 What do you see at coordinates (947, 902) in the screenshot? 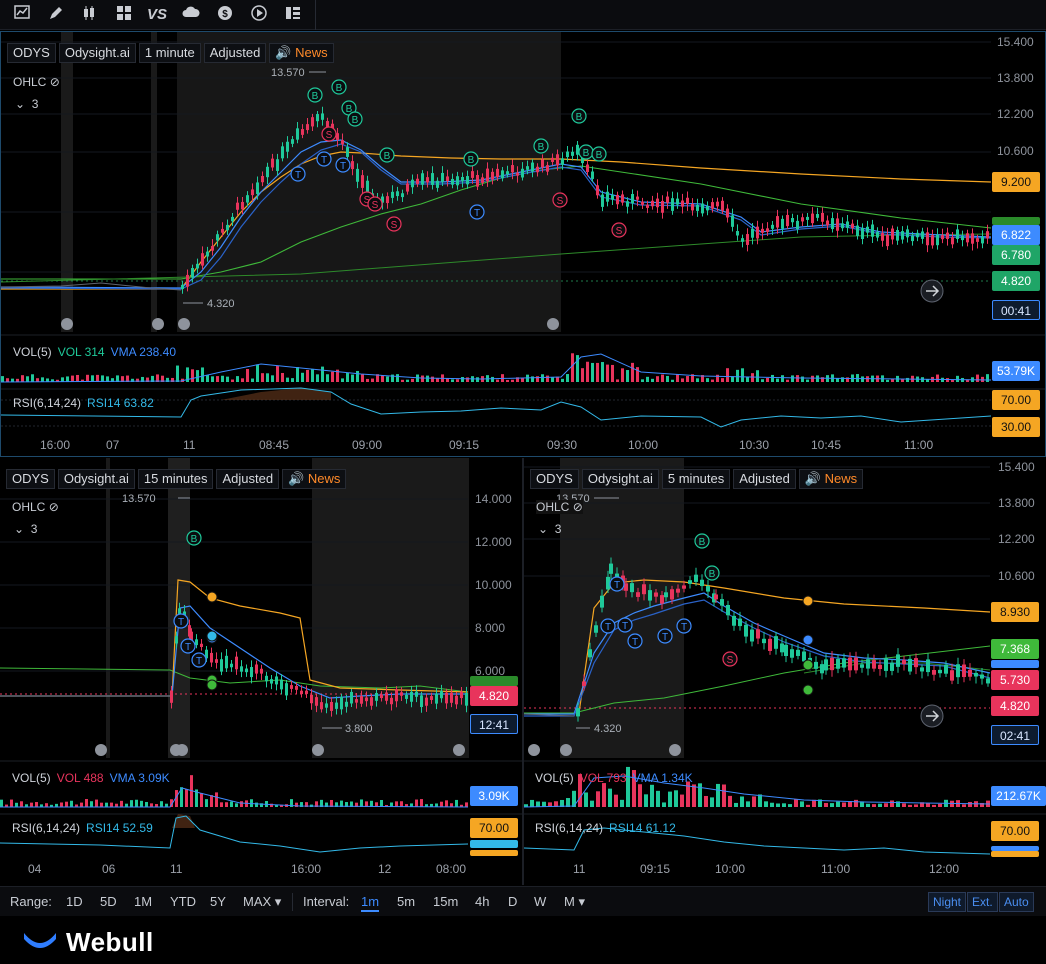
I see `night-toggle: Night` at bounding box center [947, 902].